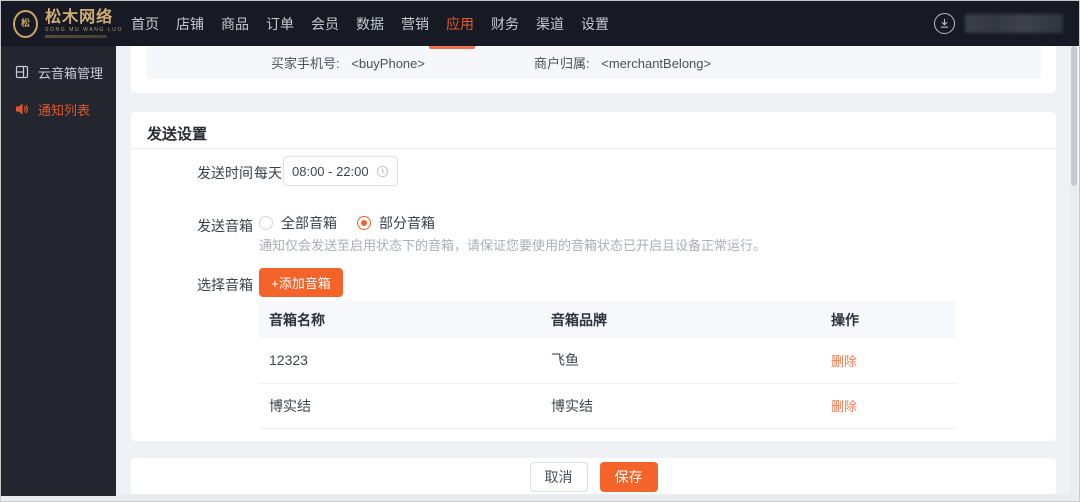  What do you see at coordinates (71, 73) in the screenshot?
I see `sidebar-item-label: 云音箱管理` at bounding box center [71, 73].